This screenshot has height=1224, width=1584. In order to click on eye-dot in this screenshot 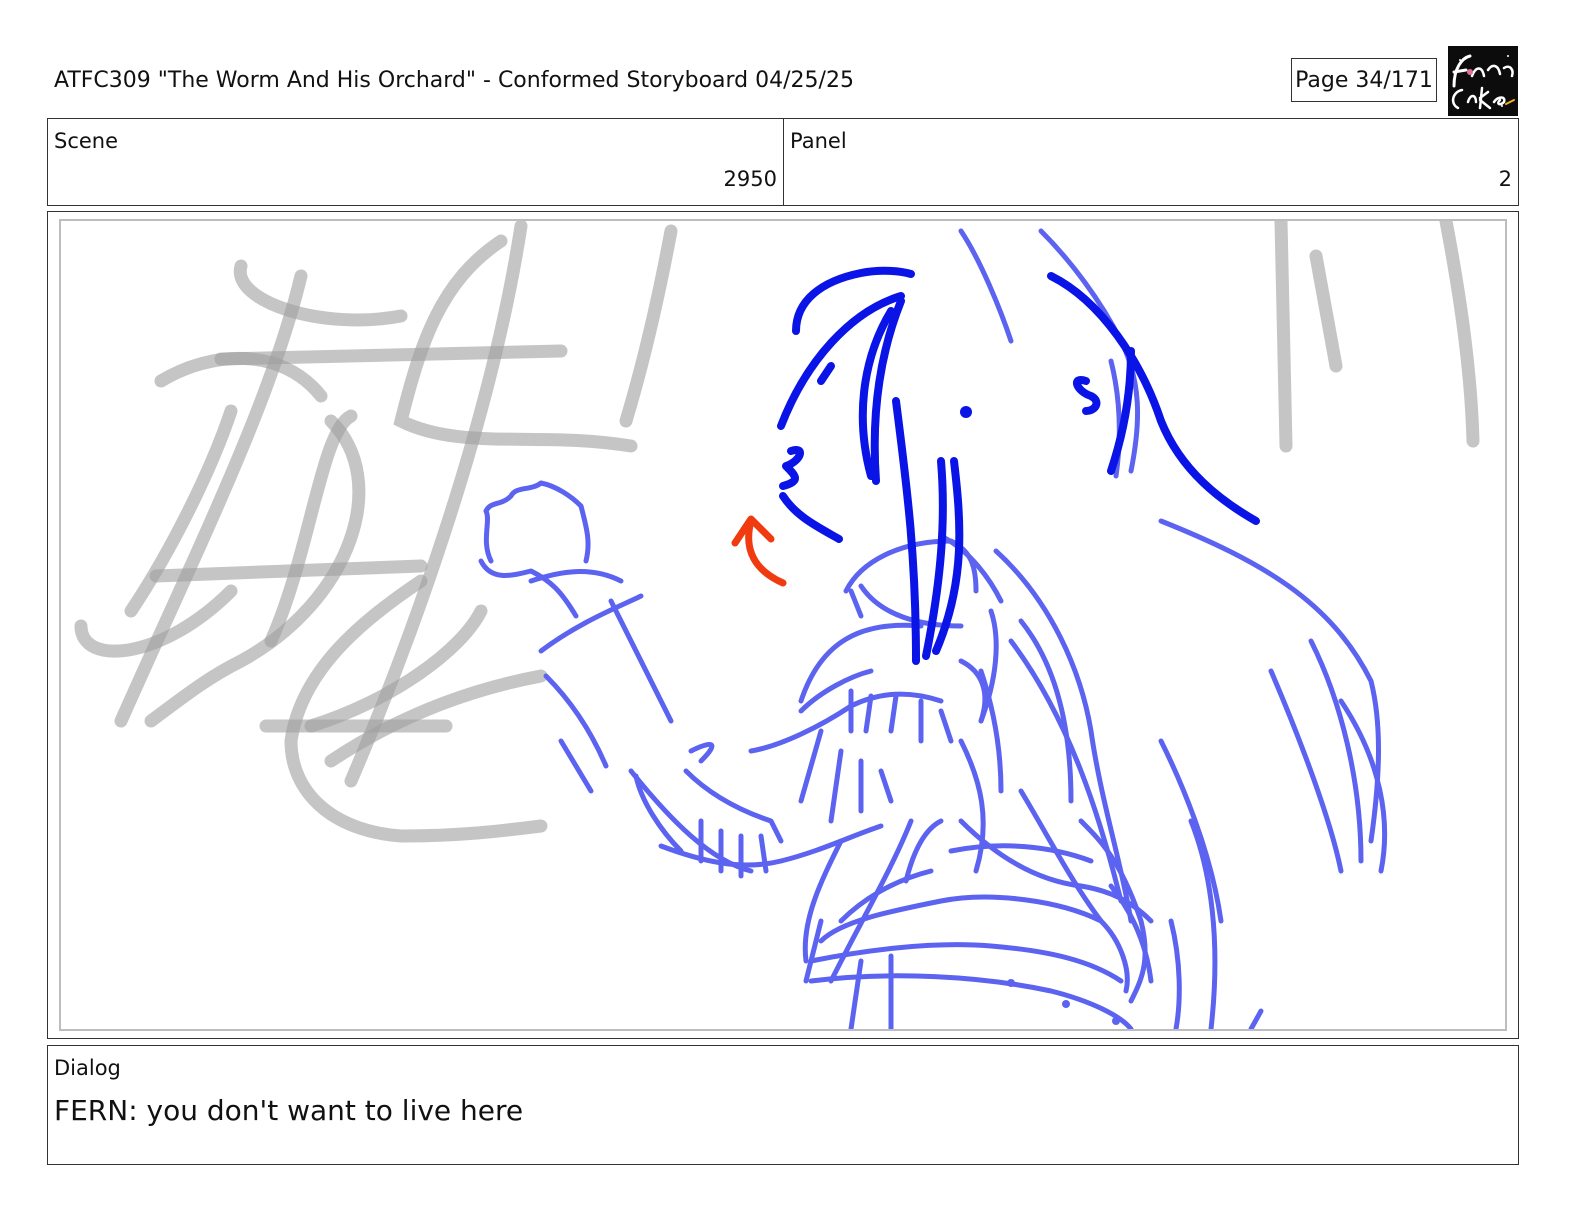, I will do `click(966, 412)`.